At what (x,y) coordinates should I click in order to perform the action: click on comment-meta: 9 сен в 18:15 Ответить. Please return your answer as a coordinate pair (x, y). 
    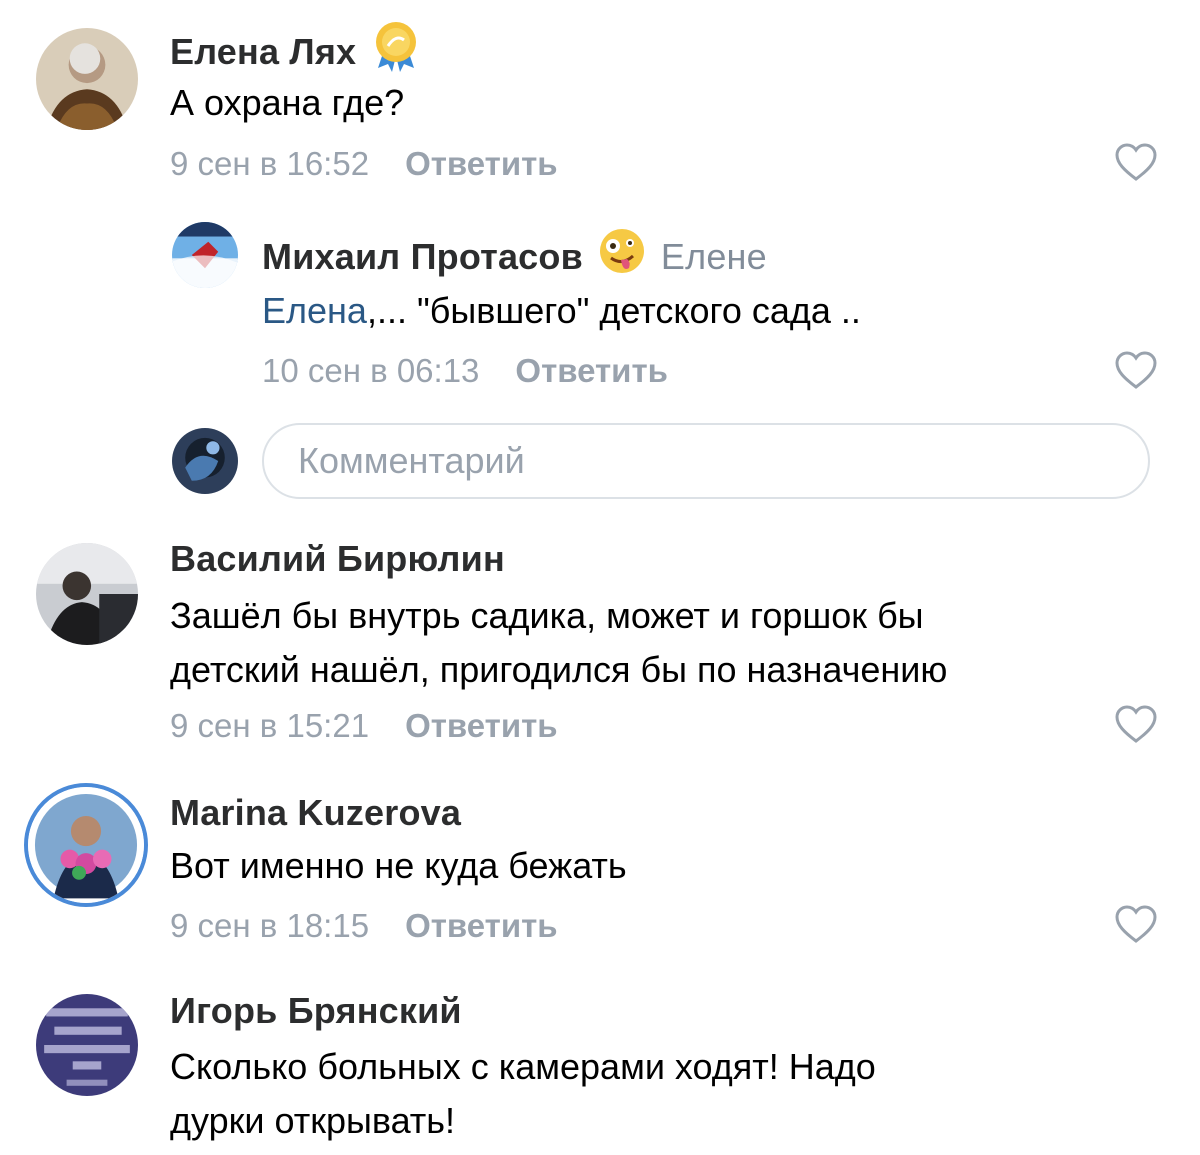
    Looking at the image, I should click on (364, 926).